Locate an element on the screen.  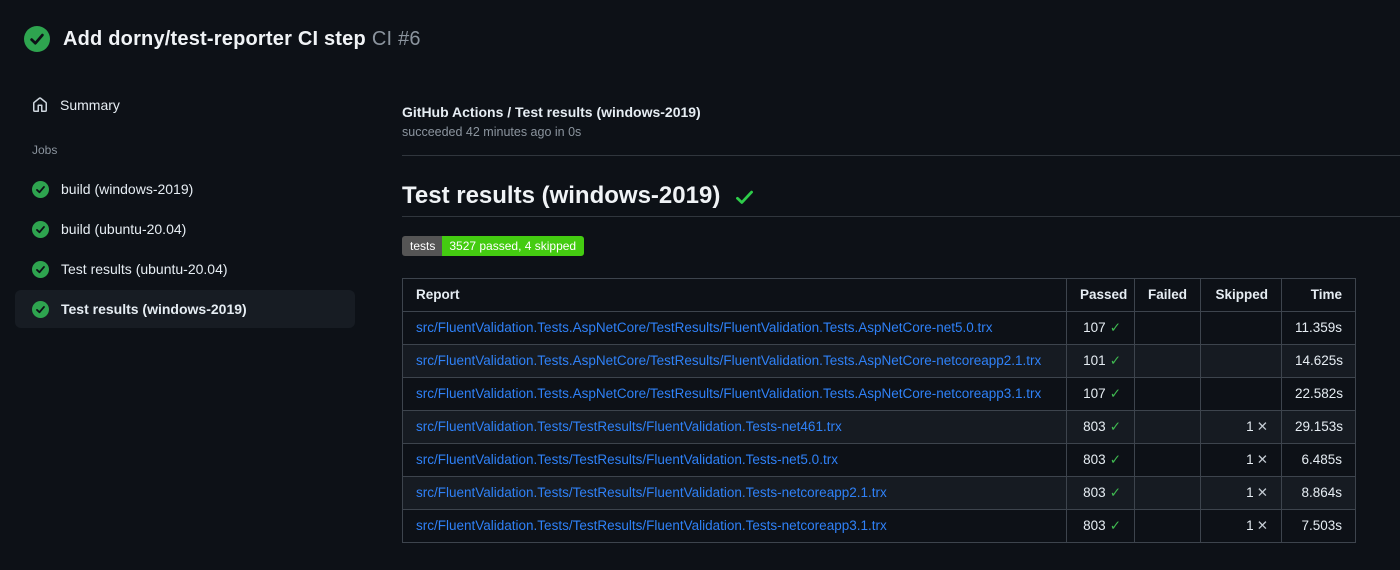
time-cell: 22.582s is located at coordinates (1318, 394).